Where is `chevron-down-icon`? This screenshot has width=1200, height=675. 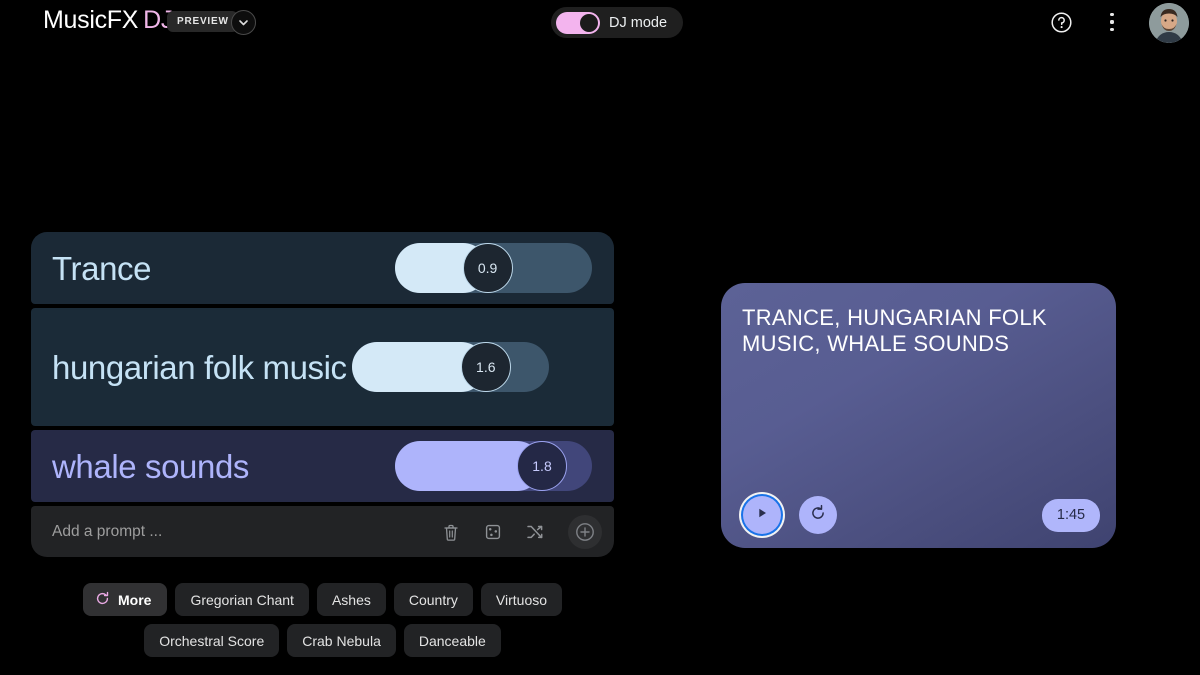 chevron-down-icon is located at coordinates (243, 22).